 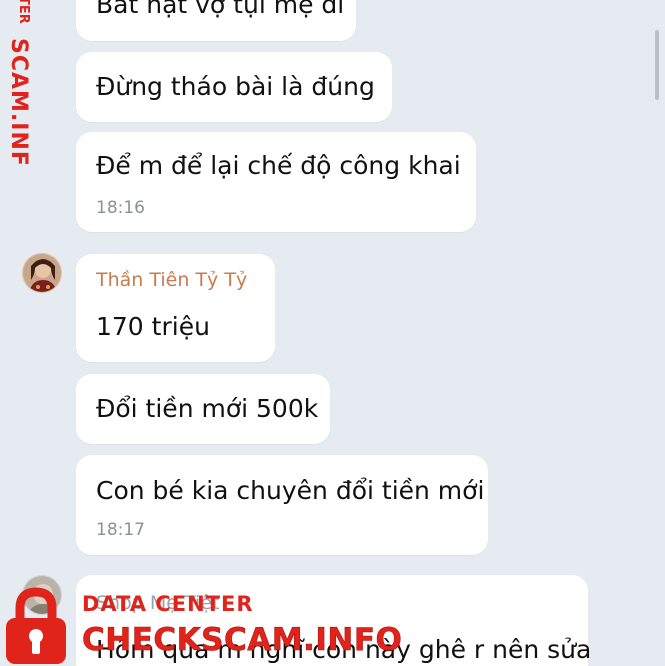 What do you see at coordinates (18, 101) in the screenshot?
I see `watermark-side-main: SCAM.INFO` at bounding box center [18, 101].